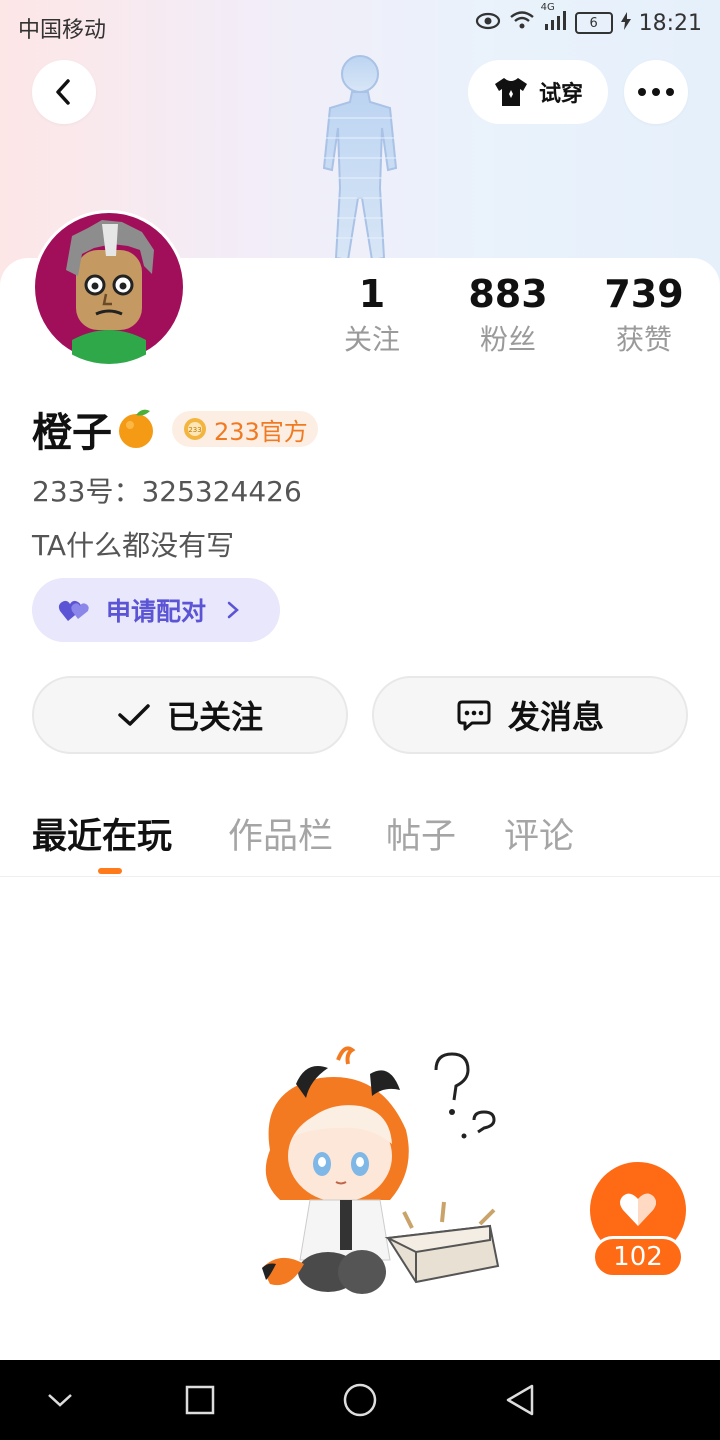 The image size is (720, 1440). I want to click on profile-stats: 1 关注 883 粉丝 739 获赞, so click(520, 320).